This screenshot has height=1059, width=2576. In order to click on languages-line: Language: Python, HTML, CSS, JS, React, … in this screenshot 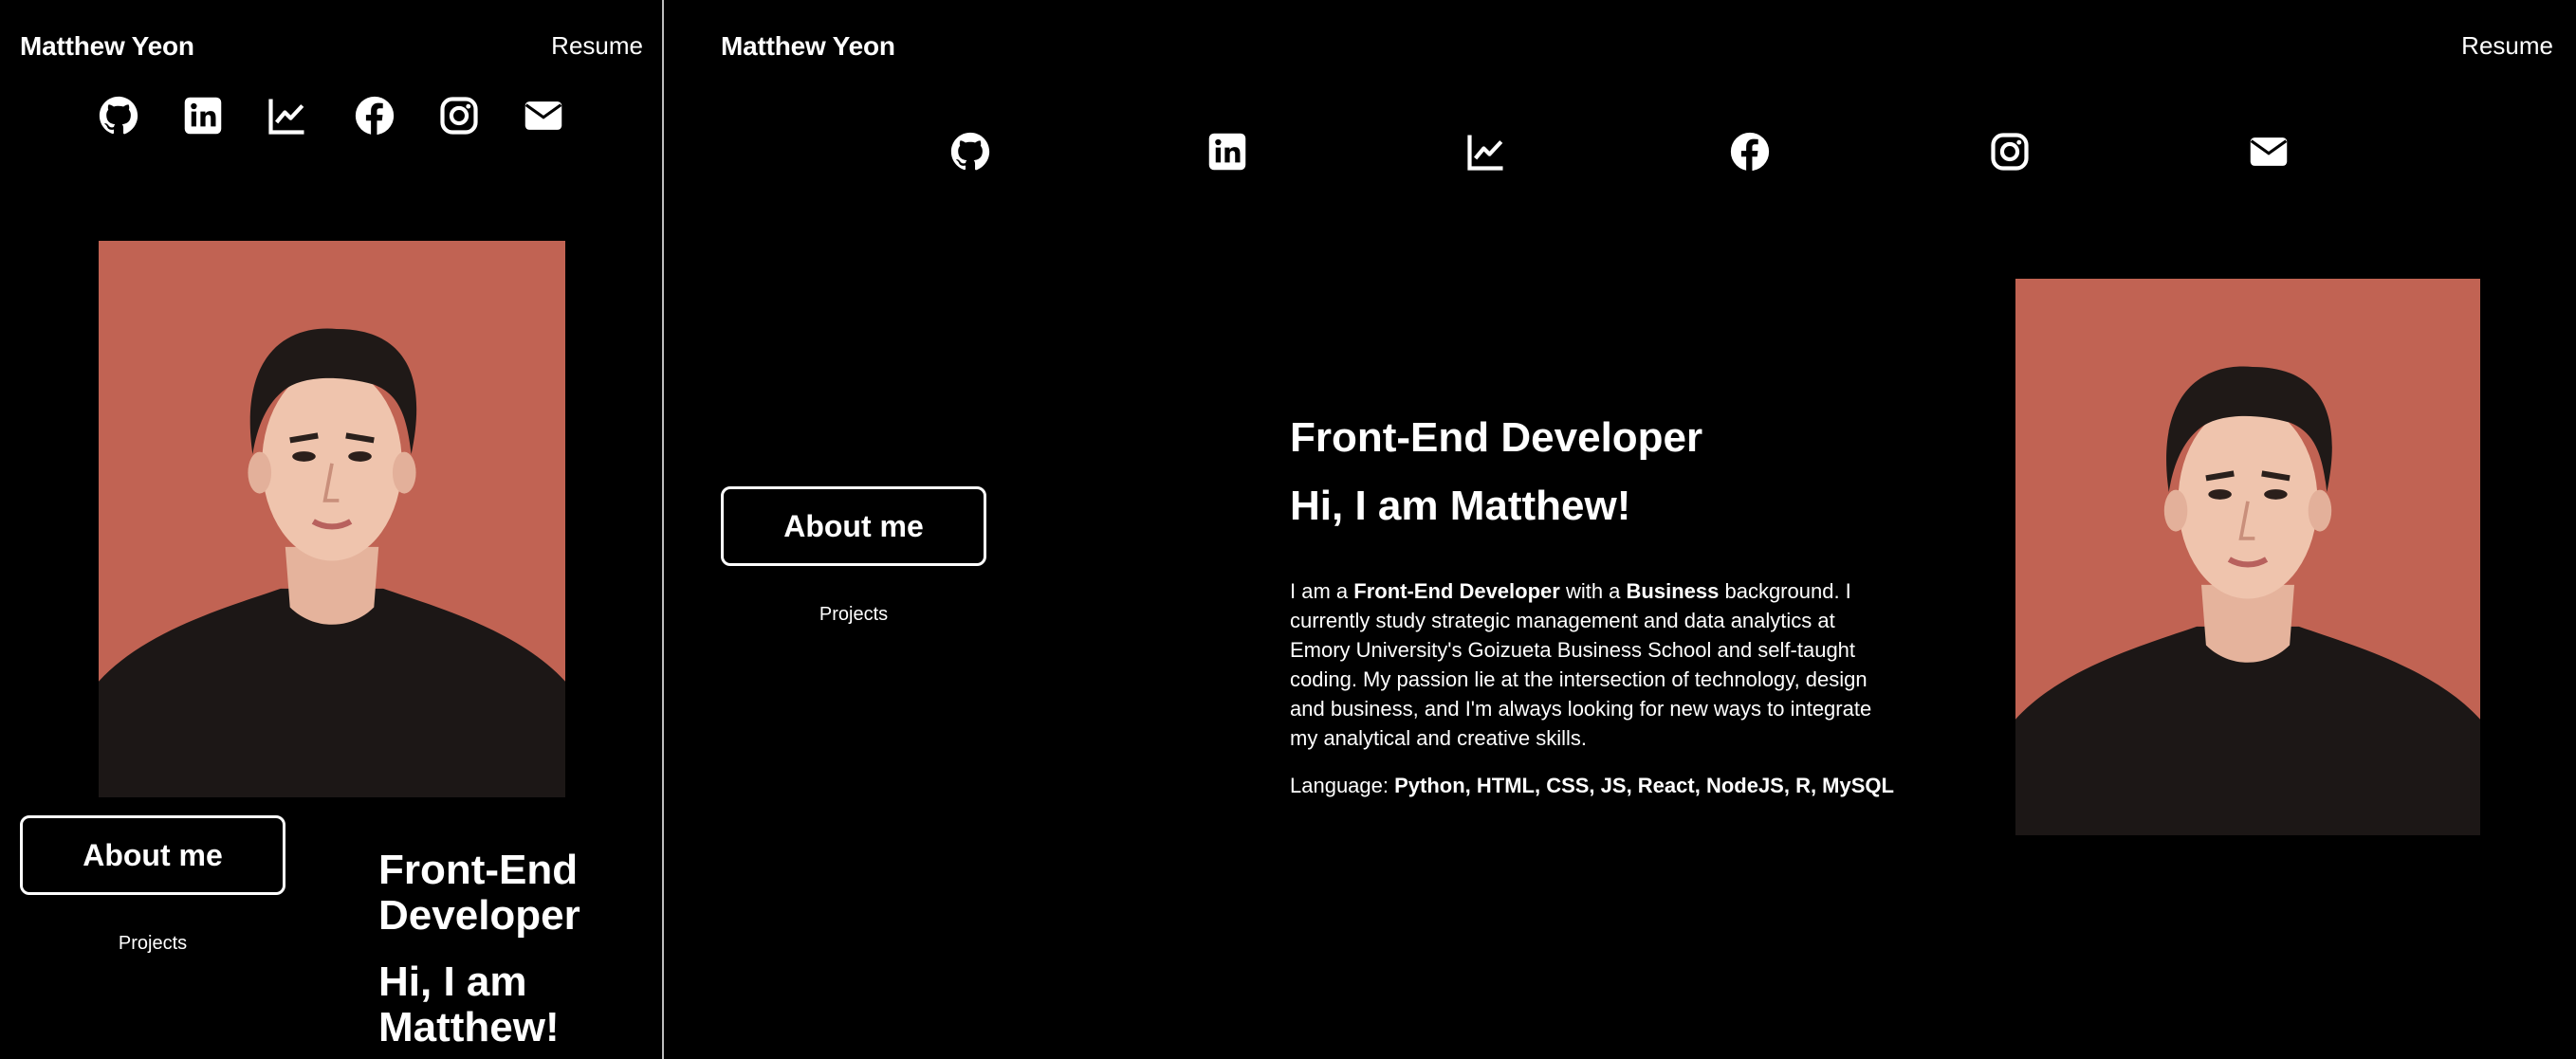, I will do `click(1592, 785)`.